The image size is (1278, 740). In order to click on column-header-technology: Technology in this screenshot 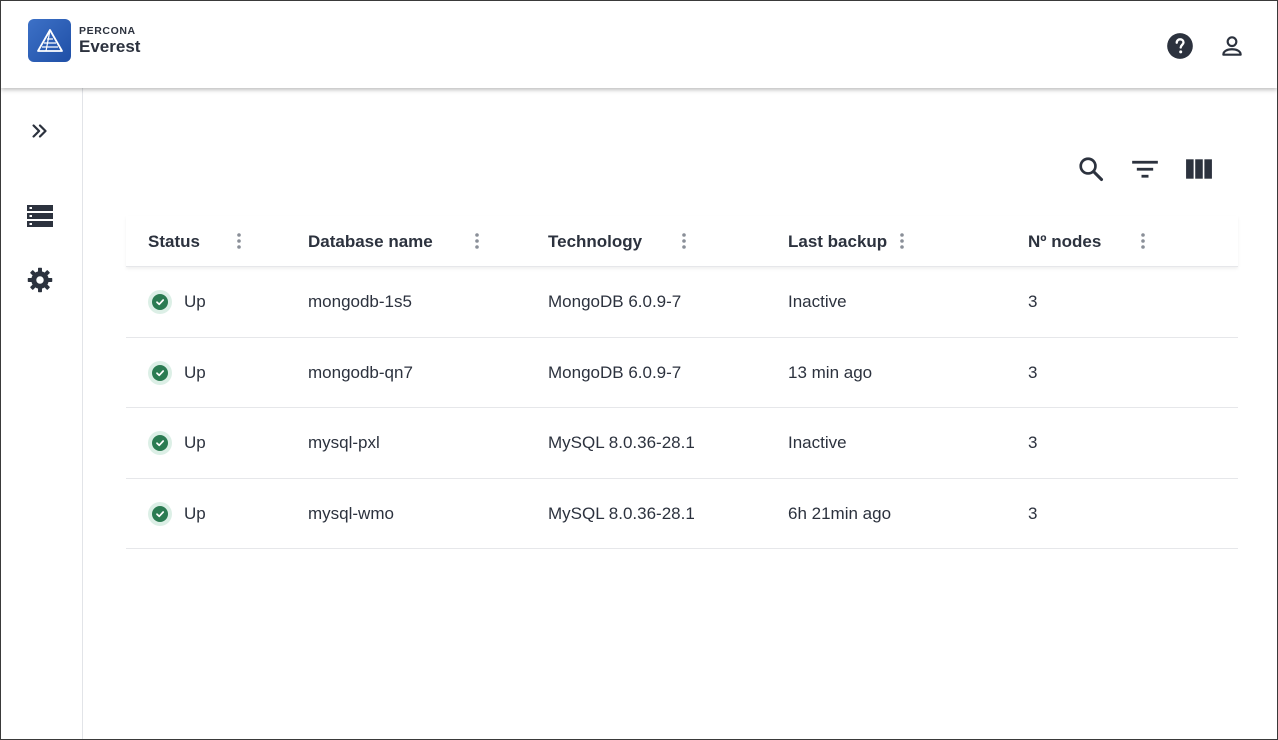, I will do `click(595, 241)`.